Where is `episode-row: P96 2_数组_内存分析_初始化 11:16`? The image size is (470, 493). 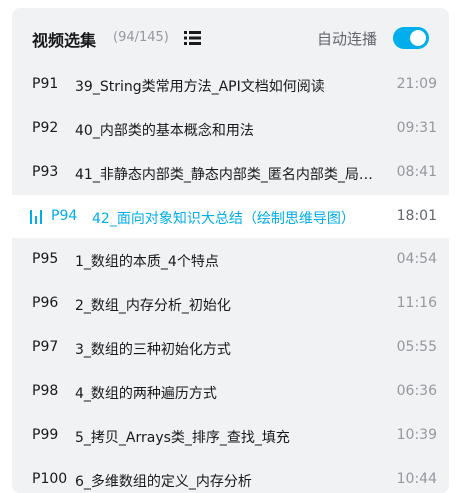 episode-row: P96 2_数组_内存分析_初始化 11:16 is located at coordinates (230, 304).